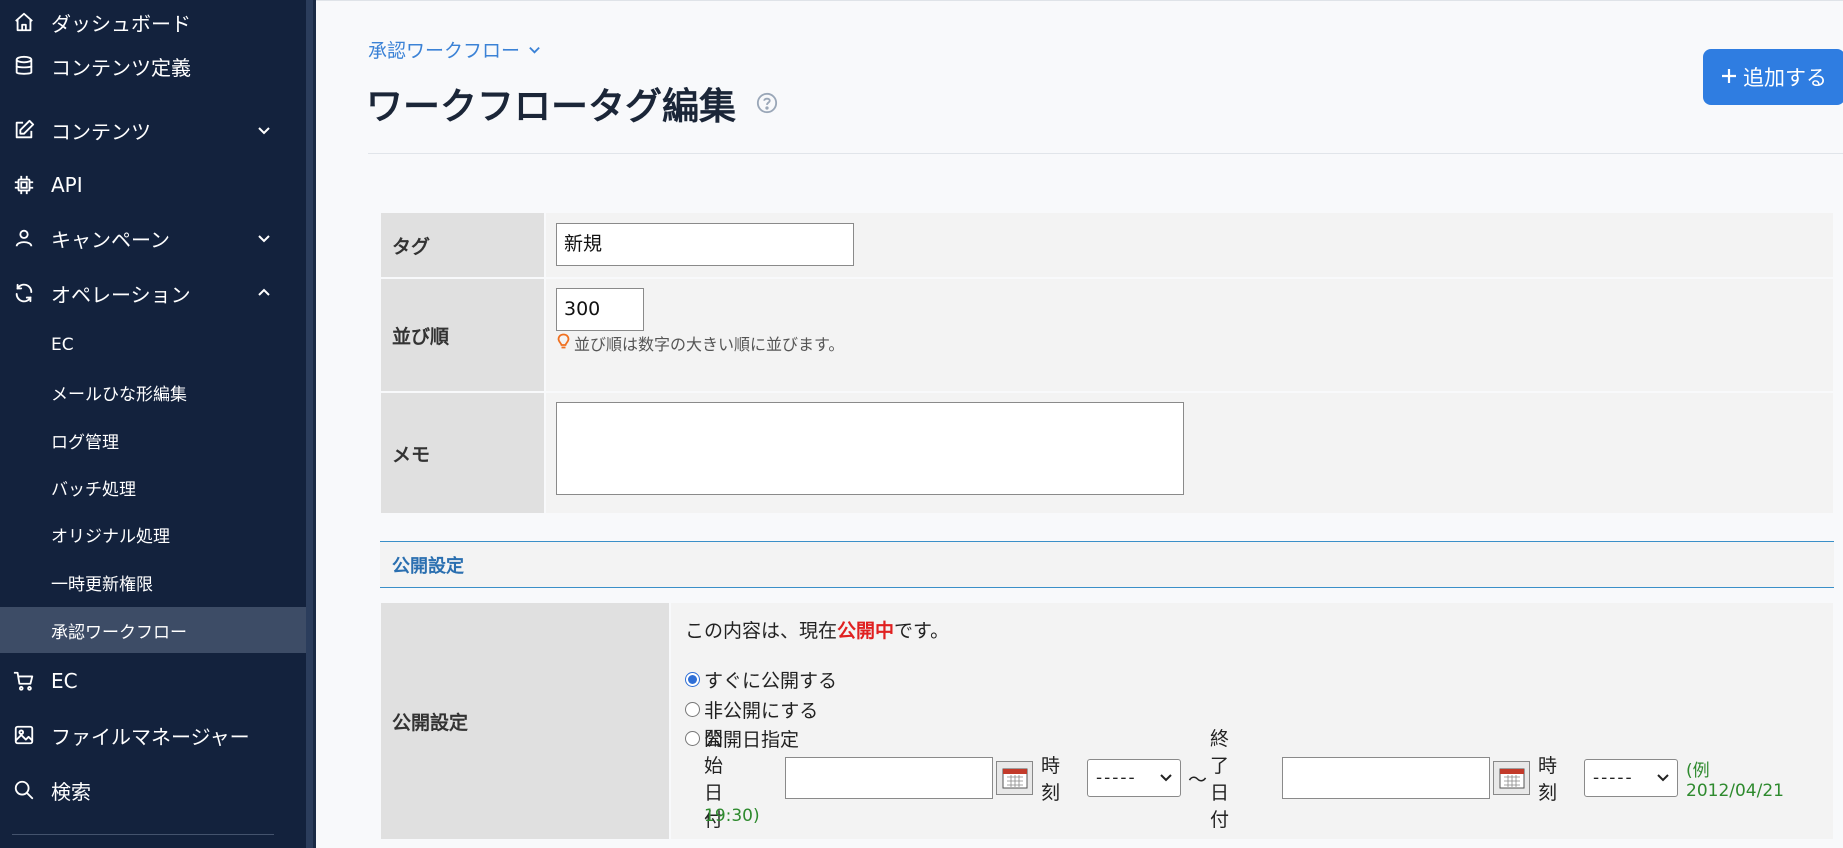  Describe the element at coordinates (889, 778) in the screenshot. I see `start-date-input` at that location.